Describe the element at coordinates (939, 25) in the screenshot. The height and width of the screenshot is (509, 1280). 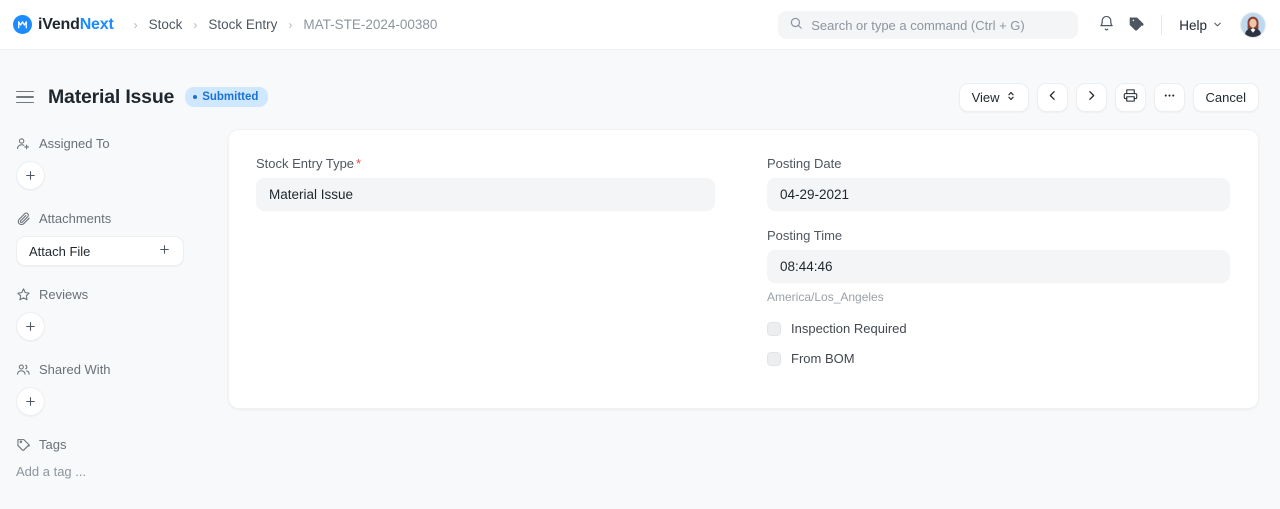
I see `search-input` at that location.